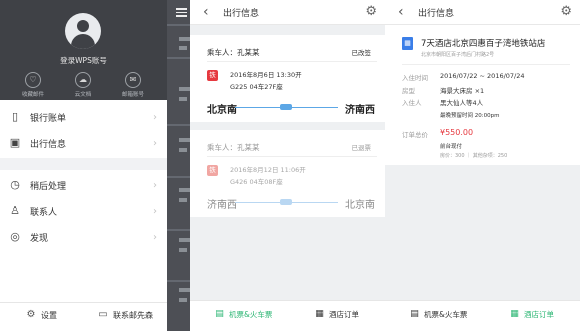 This screenshot has width=580, height=331. Describe the element at coordinates (39, 238) in the screenshot. I see `menu-label: 发现` at that location.